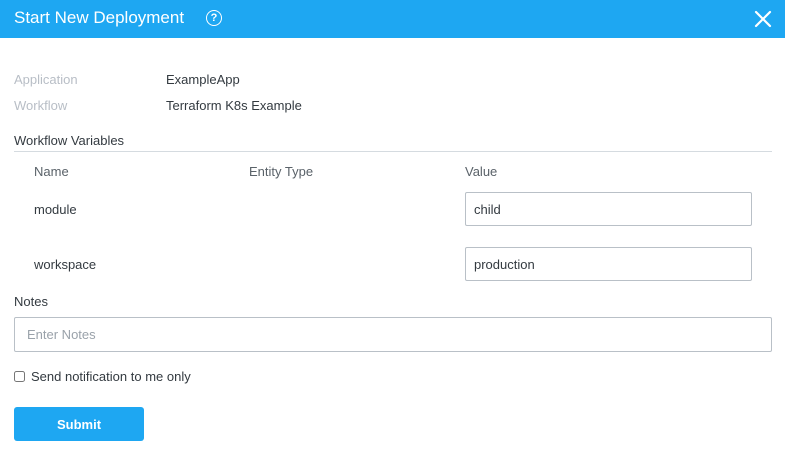 This screenshot has height=458, width=785. What do you see at coordinates (608, 209) in the screenshot?
I see `variable-value-module-input` at bounding box center [608, 209].